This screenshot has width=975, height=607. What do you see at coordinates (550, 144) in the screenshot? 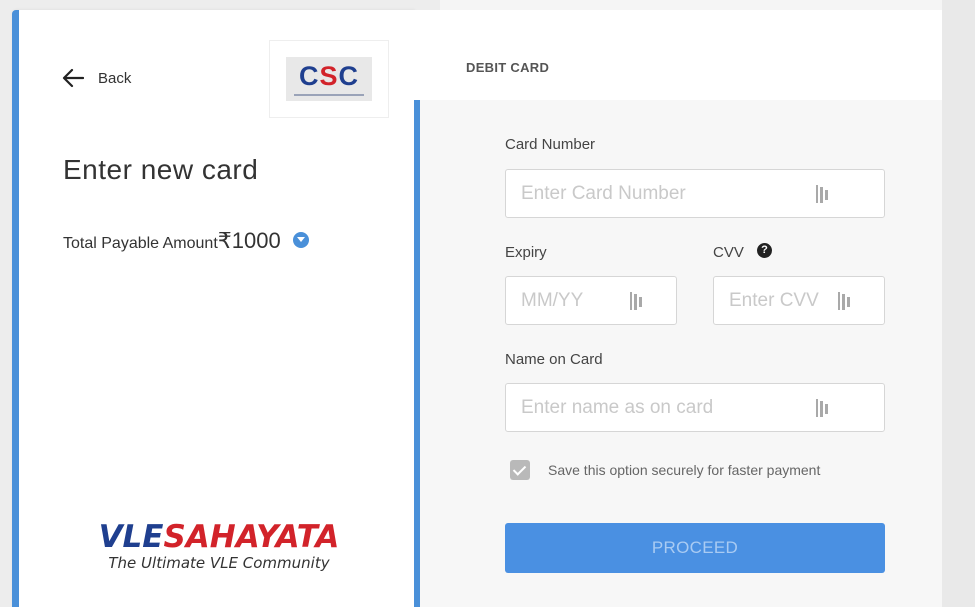
I see `card-number-label: Card Number` at bounding box center [550, 144].